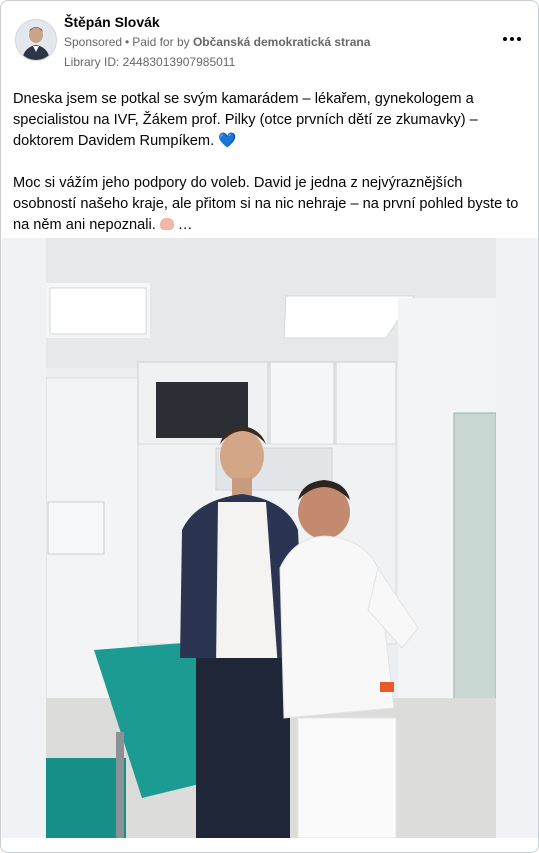 The width and height of the screenshot is (539, 853). Describe the element at coordinates (150, 62) in the screenshot. I see `library-id: Library ID: 24483013907985011` at that location.